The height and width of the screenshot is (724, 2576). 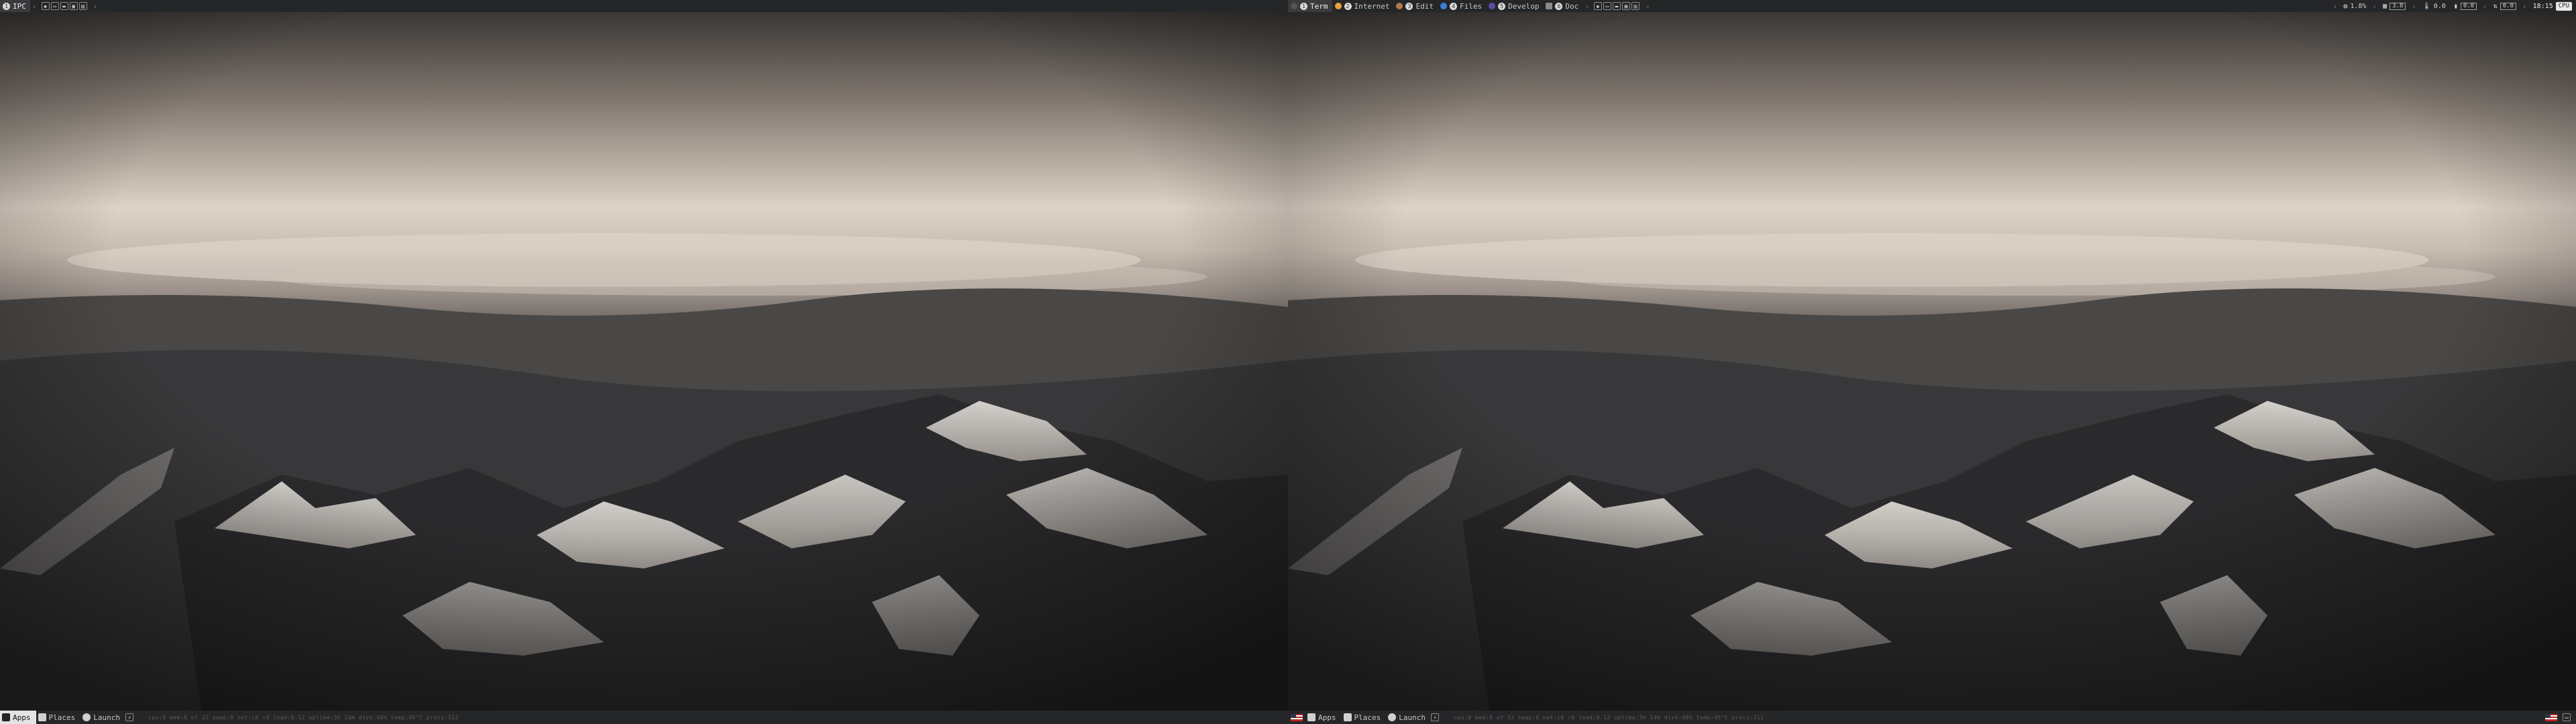 I want to click on desktop-icon: ▭, so click(x=2567, y=717).